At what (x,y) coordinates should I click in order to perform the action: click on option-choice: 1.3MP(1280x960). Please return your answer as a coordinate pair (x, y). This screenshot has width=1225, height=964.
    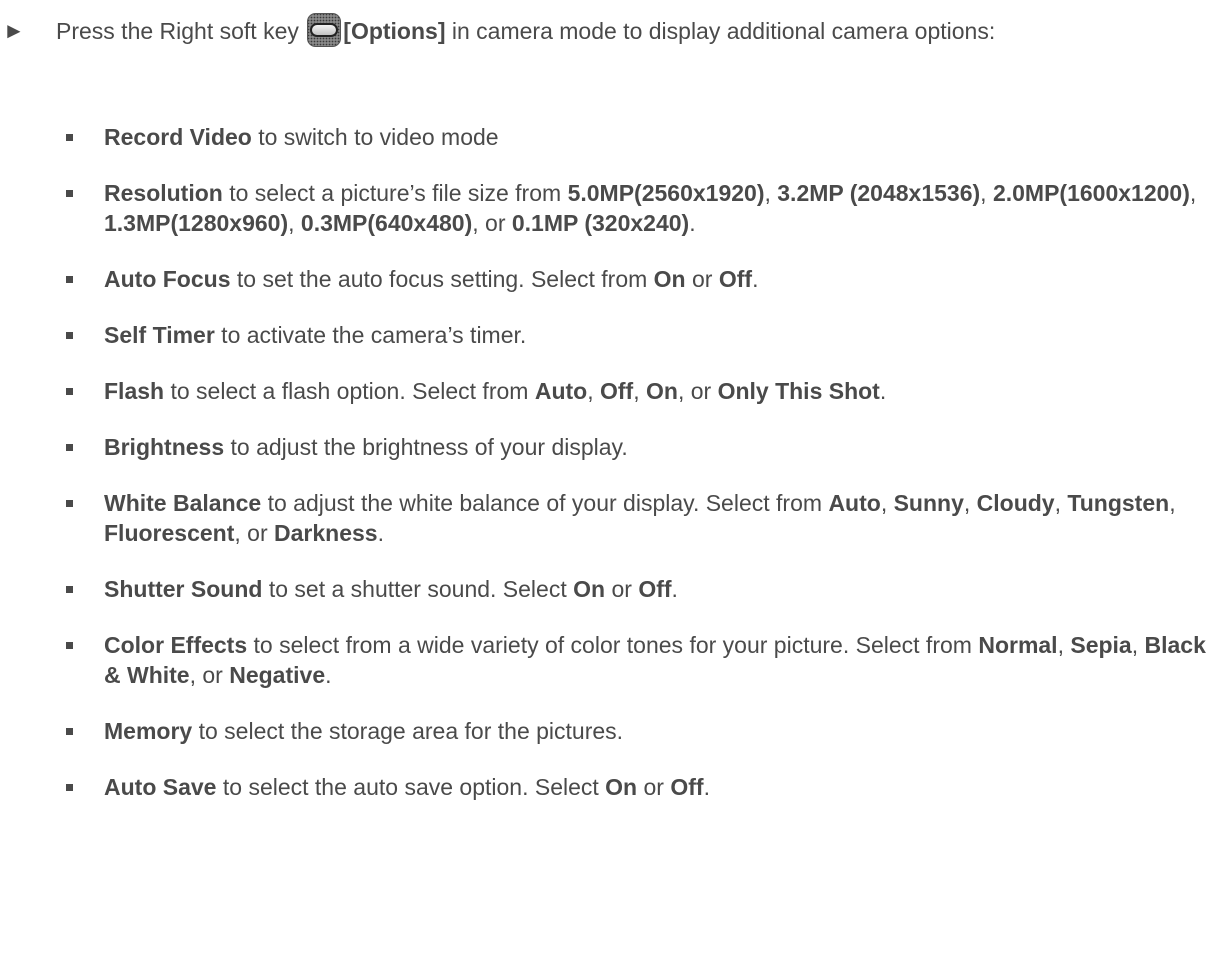
    Looking at the image, I should click on (196, 223).